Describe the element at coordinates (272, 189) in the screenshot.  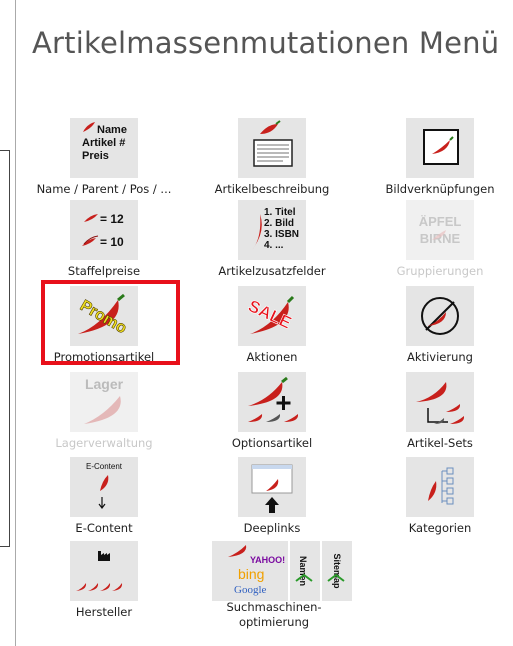
I see `tile-label: Artikelbeschreibung` at that location.